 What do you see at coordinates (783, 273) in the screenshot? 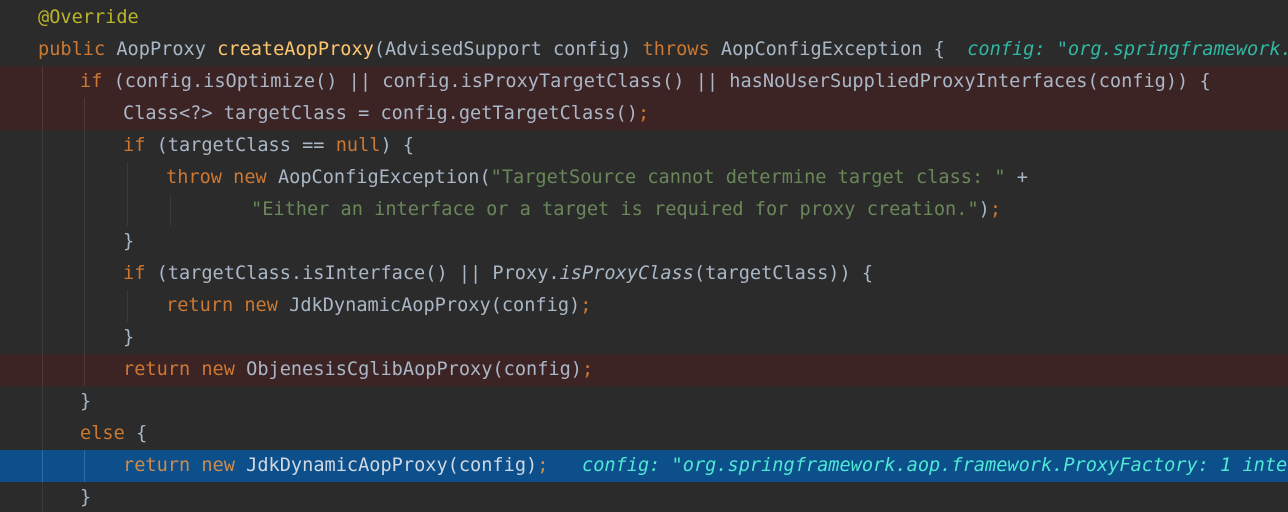
I see `code-token-plain: (targetClass)) {` at bounding box center [783, 273].